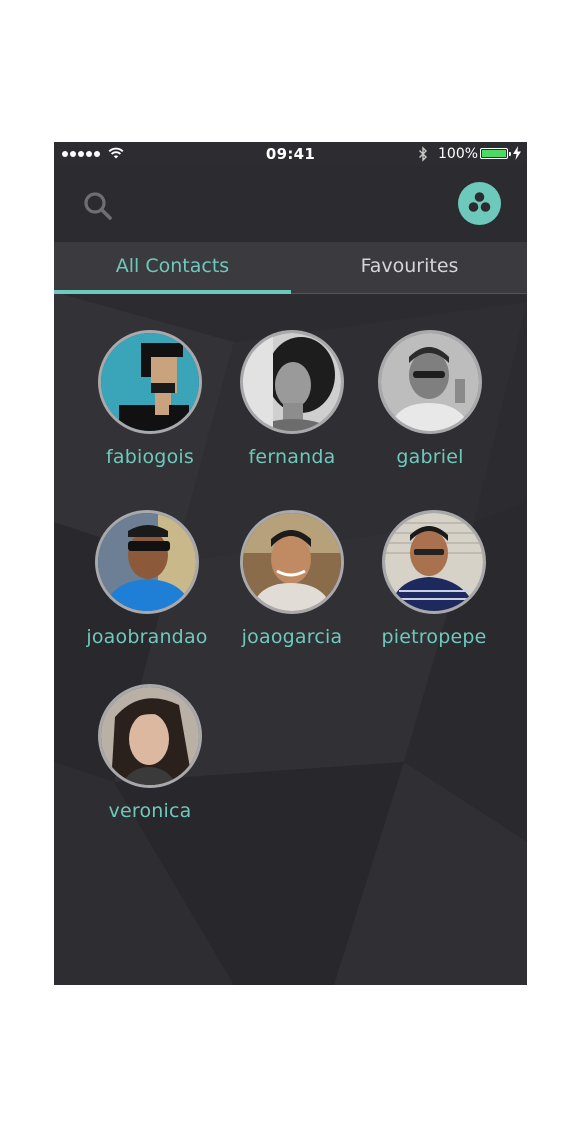  What do you see at coordinates (409, 267) in the screenshot?
I see `tab-favourites: Favourites` at bounding box center [409, 267].